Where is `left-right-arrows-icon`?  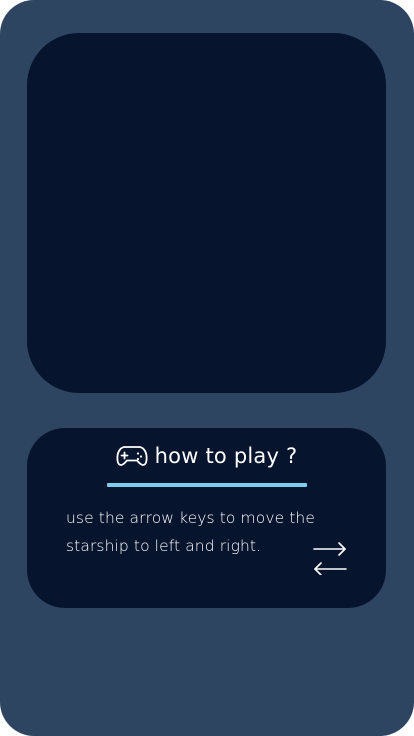 left-right-arrows-icon is located at coordinates (330, 557).